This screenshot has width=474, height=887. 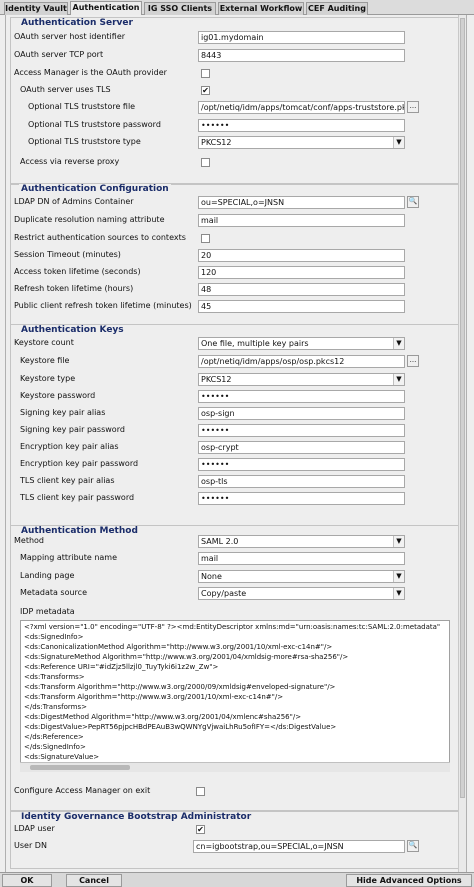 I want to click on mapping-attr-input: mail, so click(x=301, y=558).